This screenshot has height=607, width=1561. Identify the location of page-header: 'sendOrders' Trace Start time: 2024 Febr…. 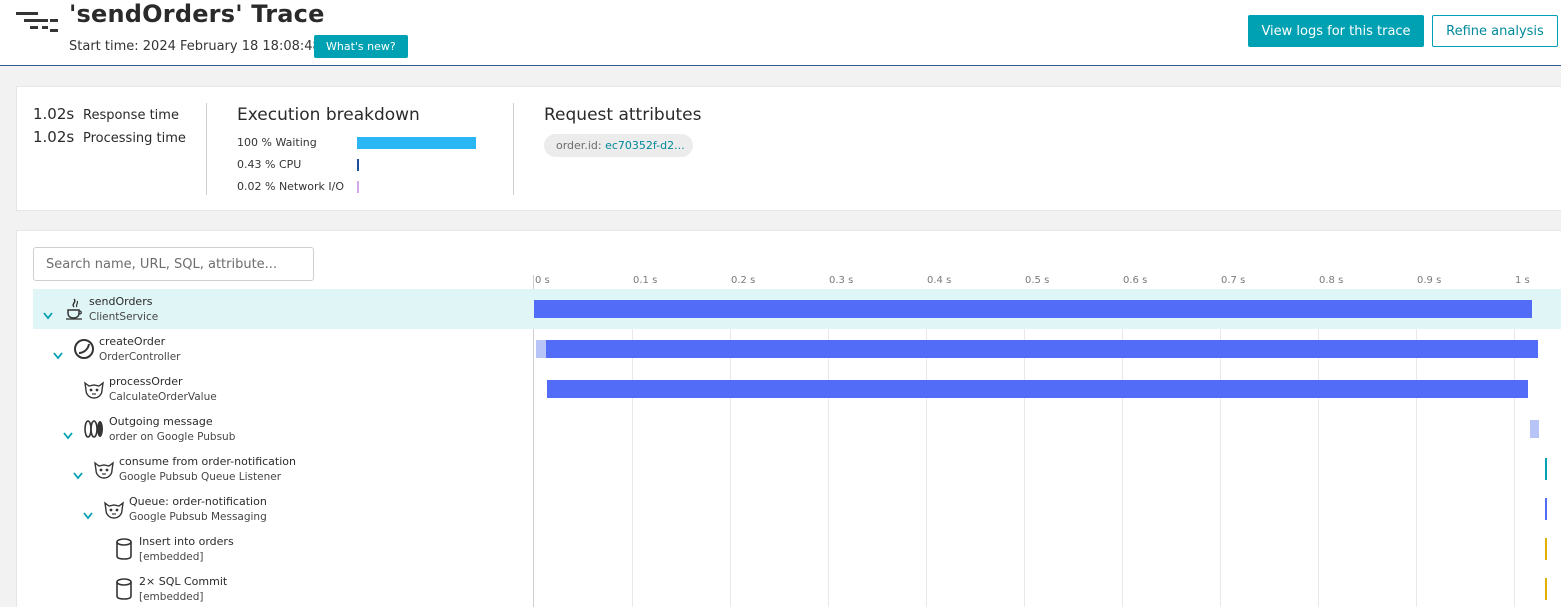
(780, 33).